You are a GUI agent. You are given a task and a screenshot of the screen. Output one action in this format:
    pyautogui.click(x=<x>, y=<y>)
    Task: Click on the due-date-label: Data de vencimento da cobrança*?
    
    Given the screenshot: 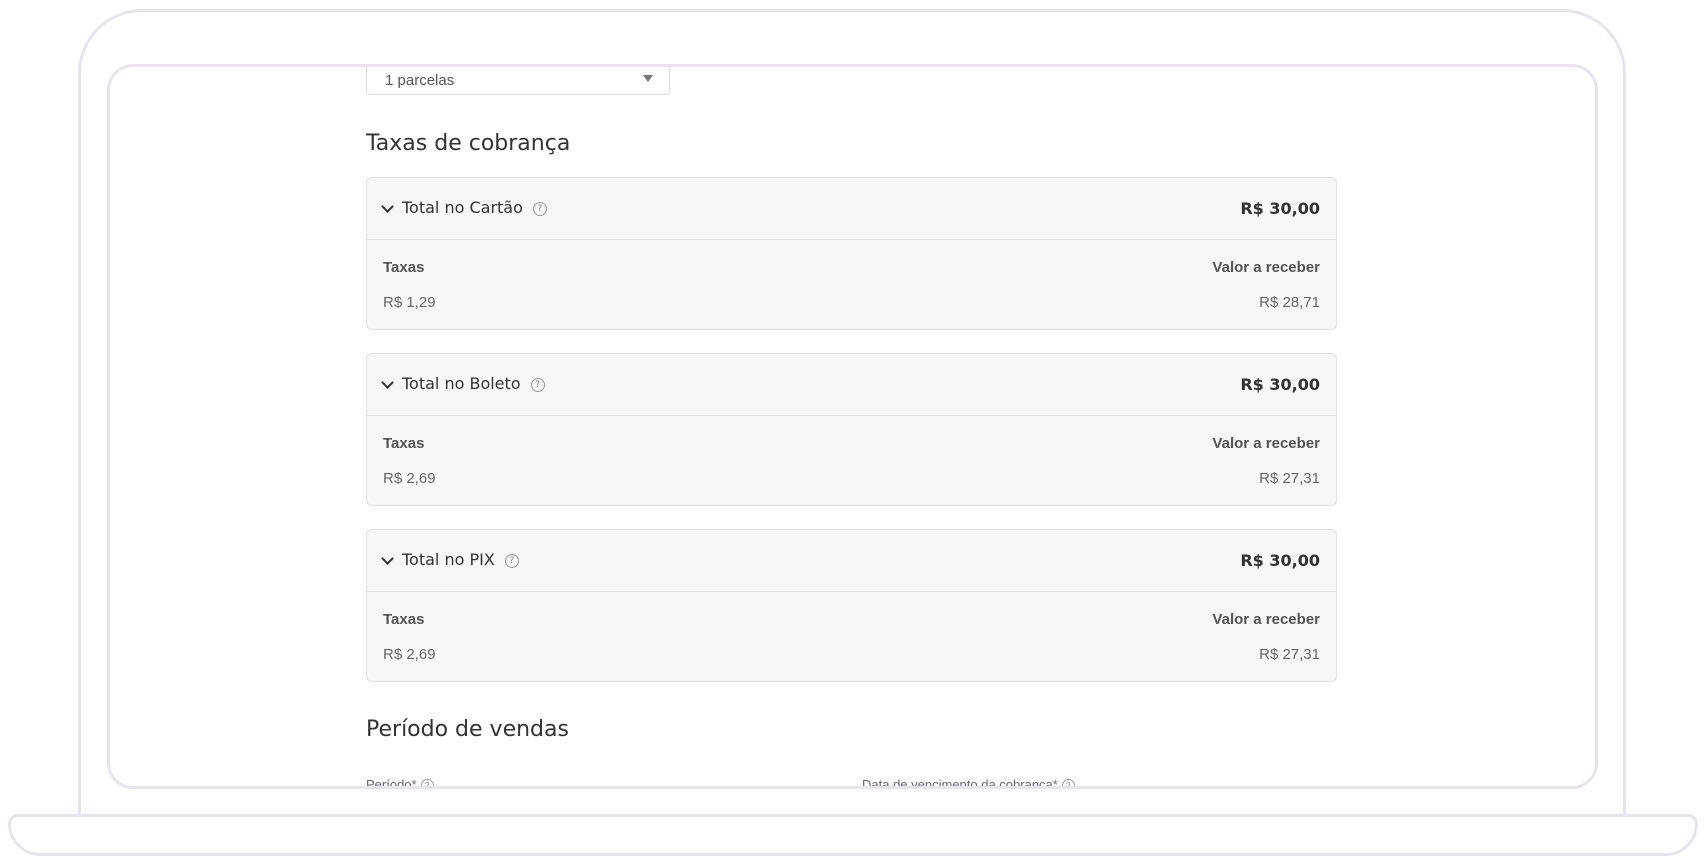 What is the action you would take?
    pyautogui.click(x=968, y=783)
    